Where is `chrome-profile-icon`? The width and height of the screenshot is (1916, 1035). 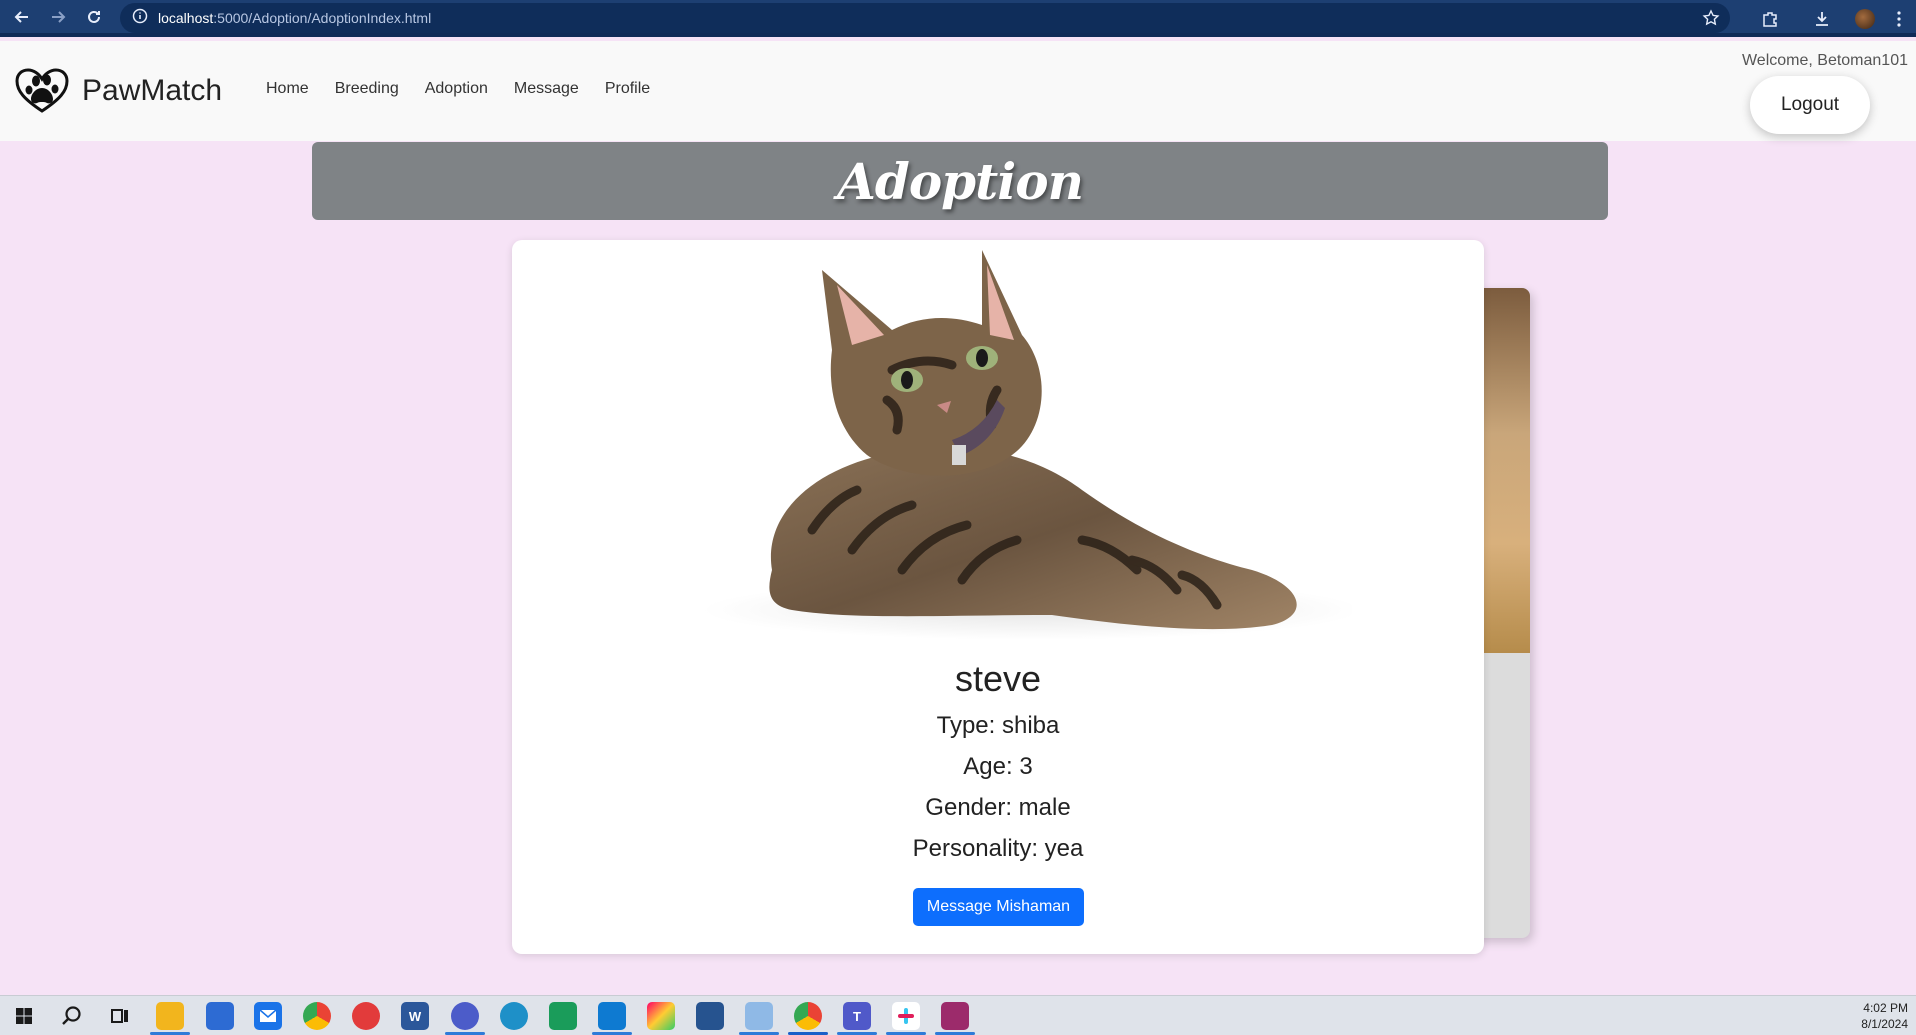 chrome-profile-icon is located at coordinates (808, 1016).